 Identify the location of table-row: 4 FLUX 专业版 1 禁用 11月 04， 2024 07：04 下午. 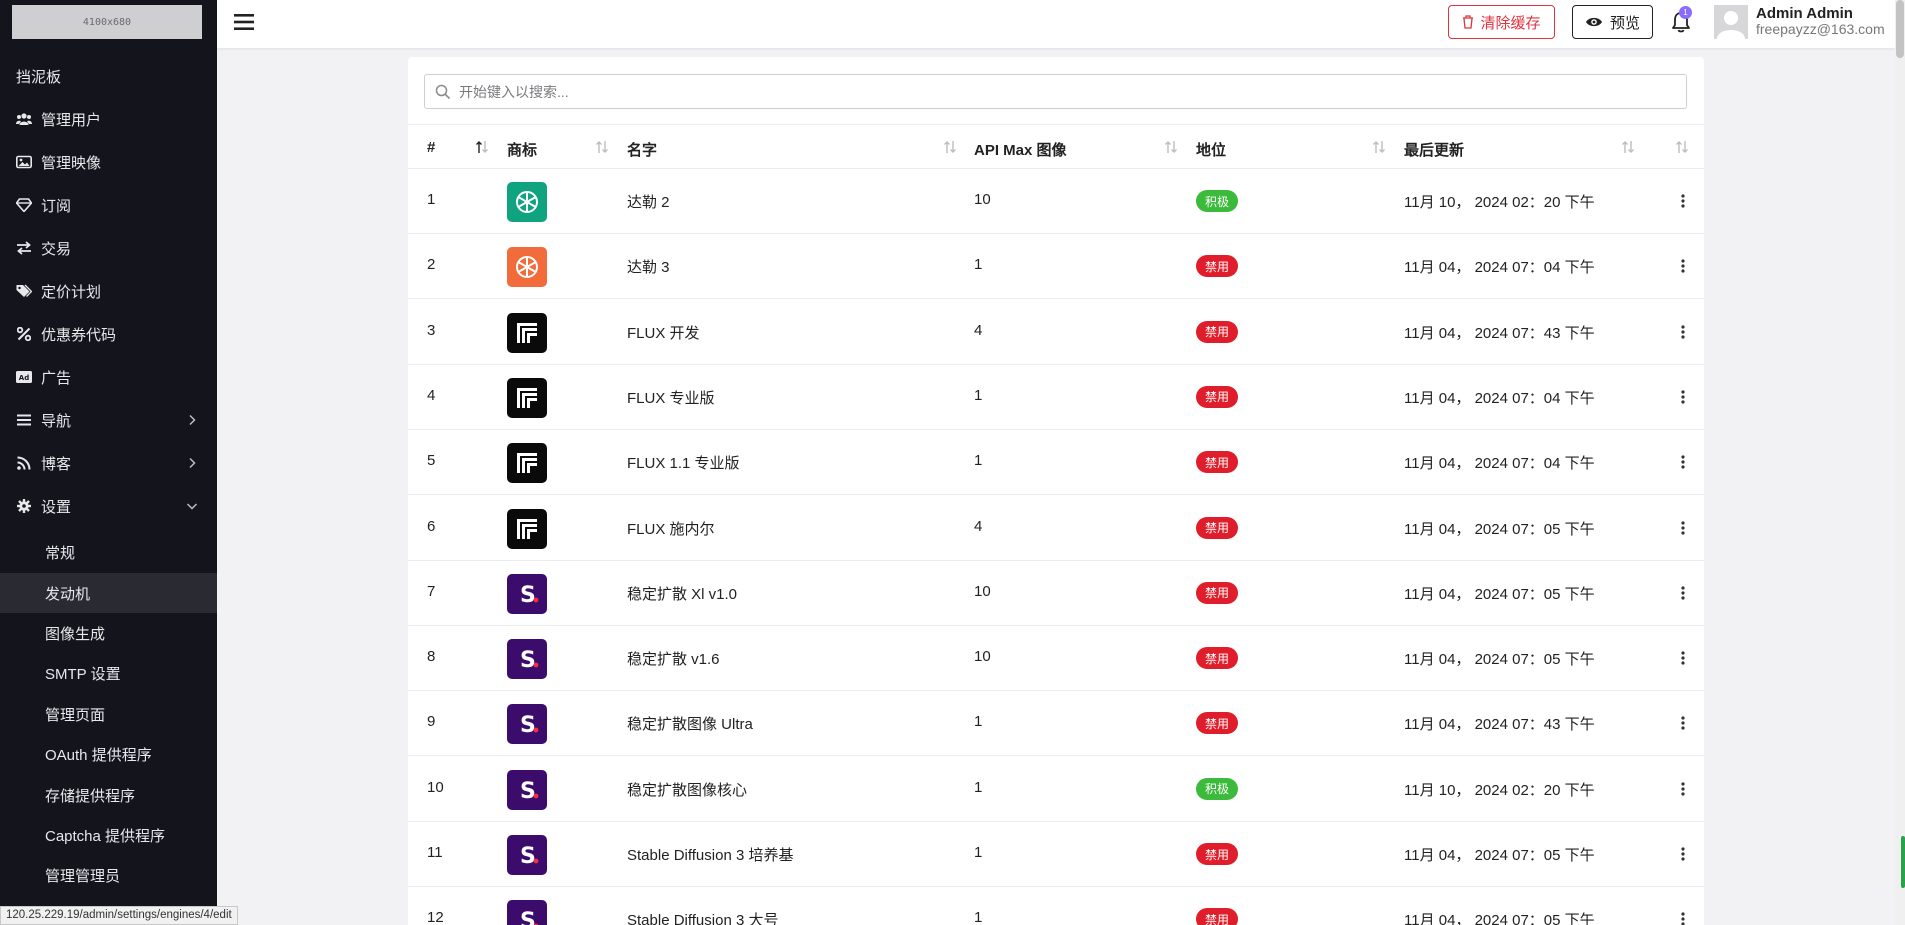
(1056, 397).